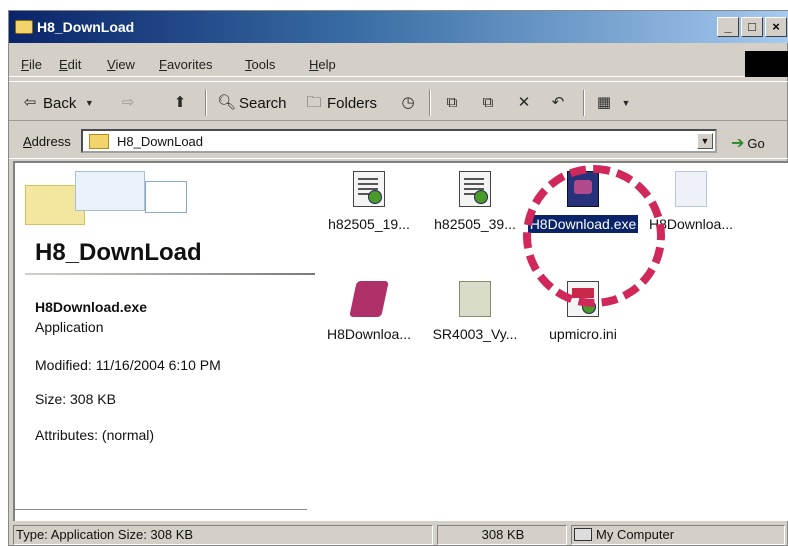  What do you see at coordinates (398, 27) in the screenshot?
I see `title-bar: H8_DownLoad _ □ ×` at bounding box center [398, 27].